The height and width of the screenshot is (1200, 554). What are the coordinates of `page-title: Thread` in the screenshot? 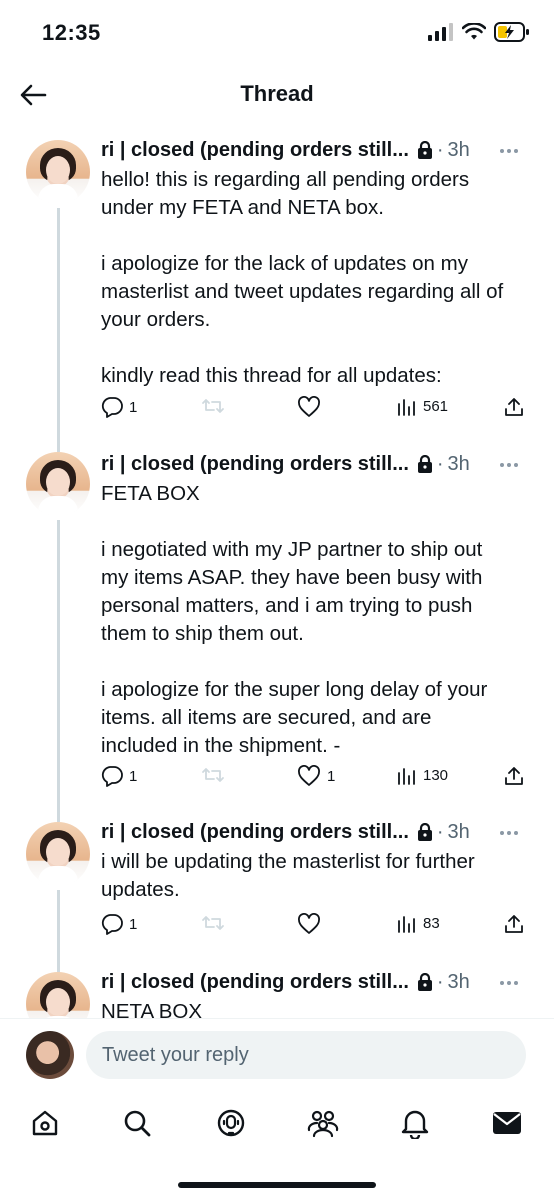 It's located at (277, 93).